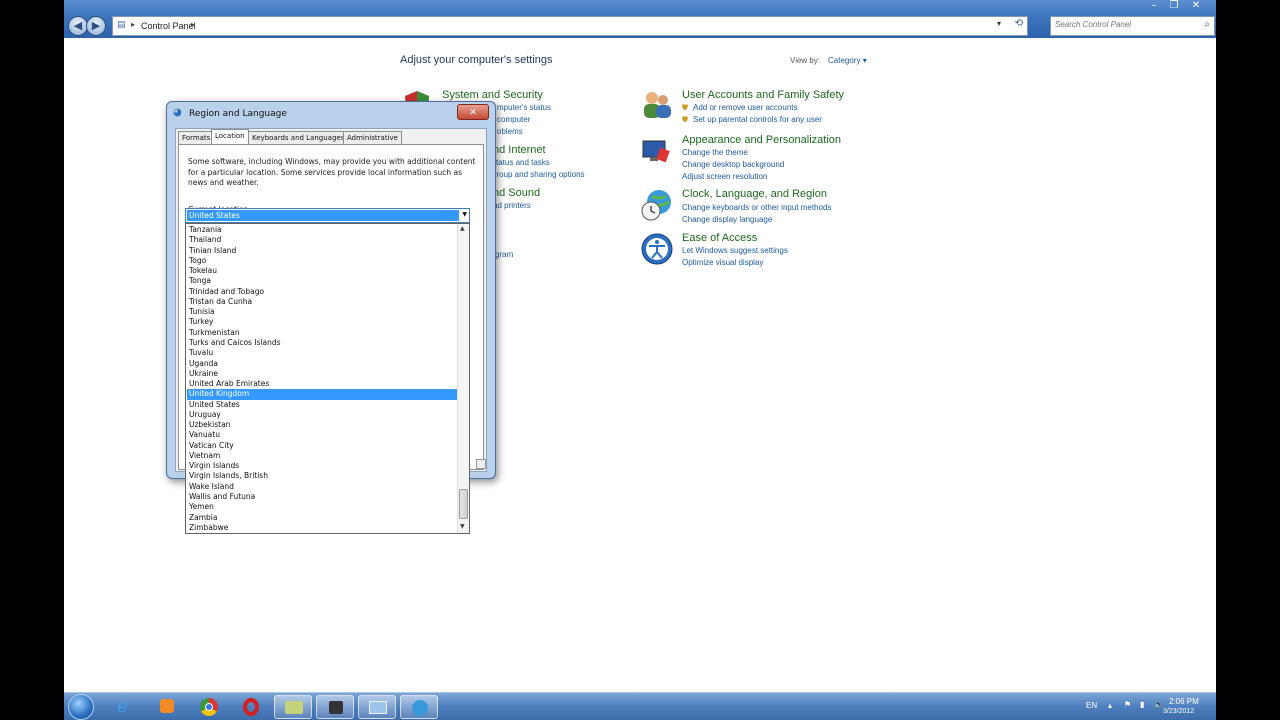  I want to click on breadcrumb-chevron-icon: ▸, so click(193, 24).